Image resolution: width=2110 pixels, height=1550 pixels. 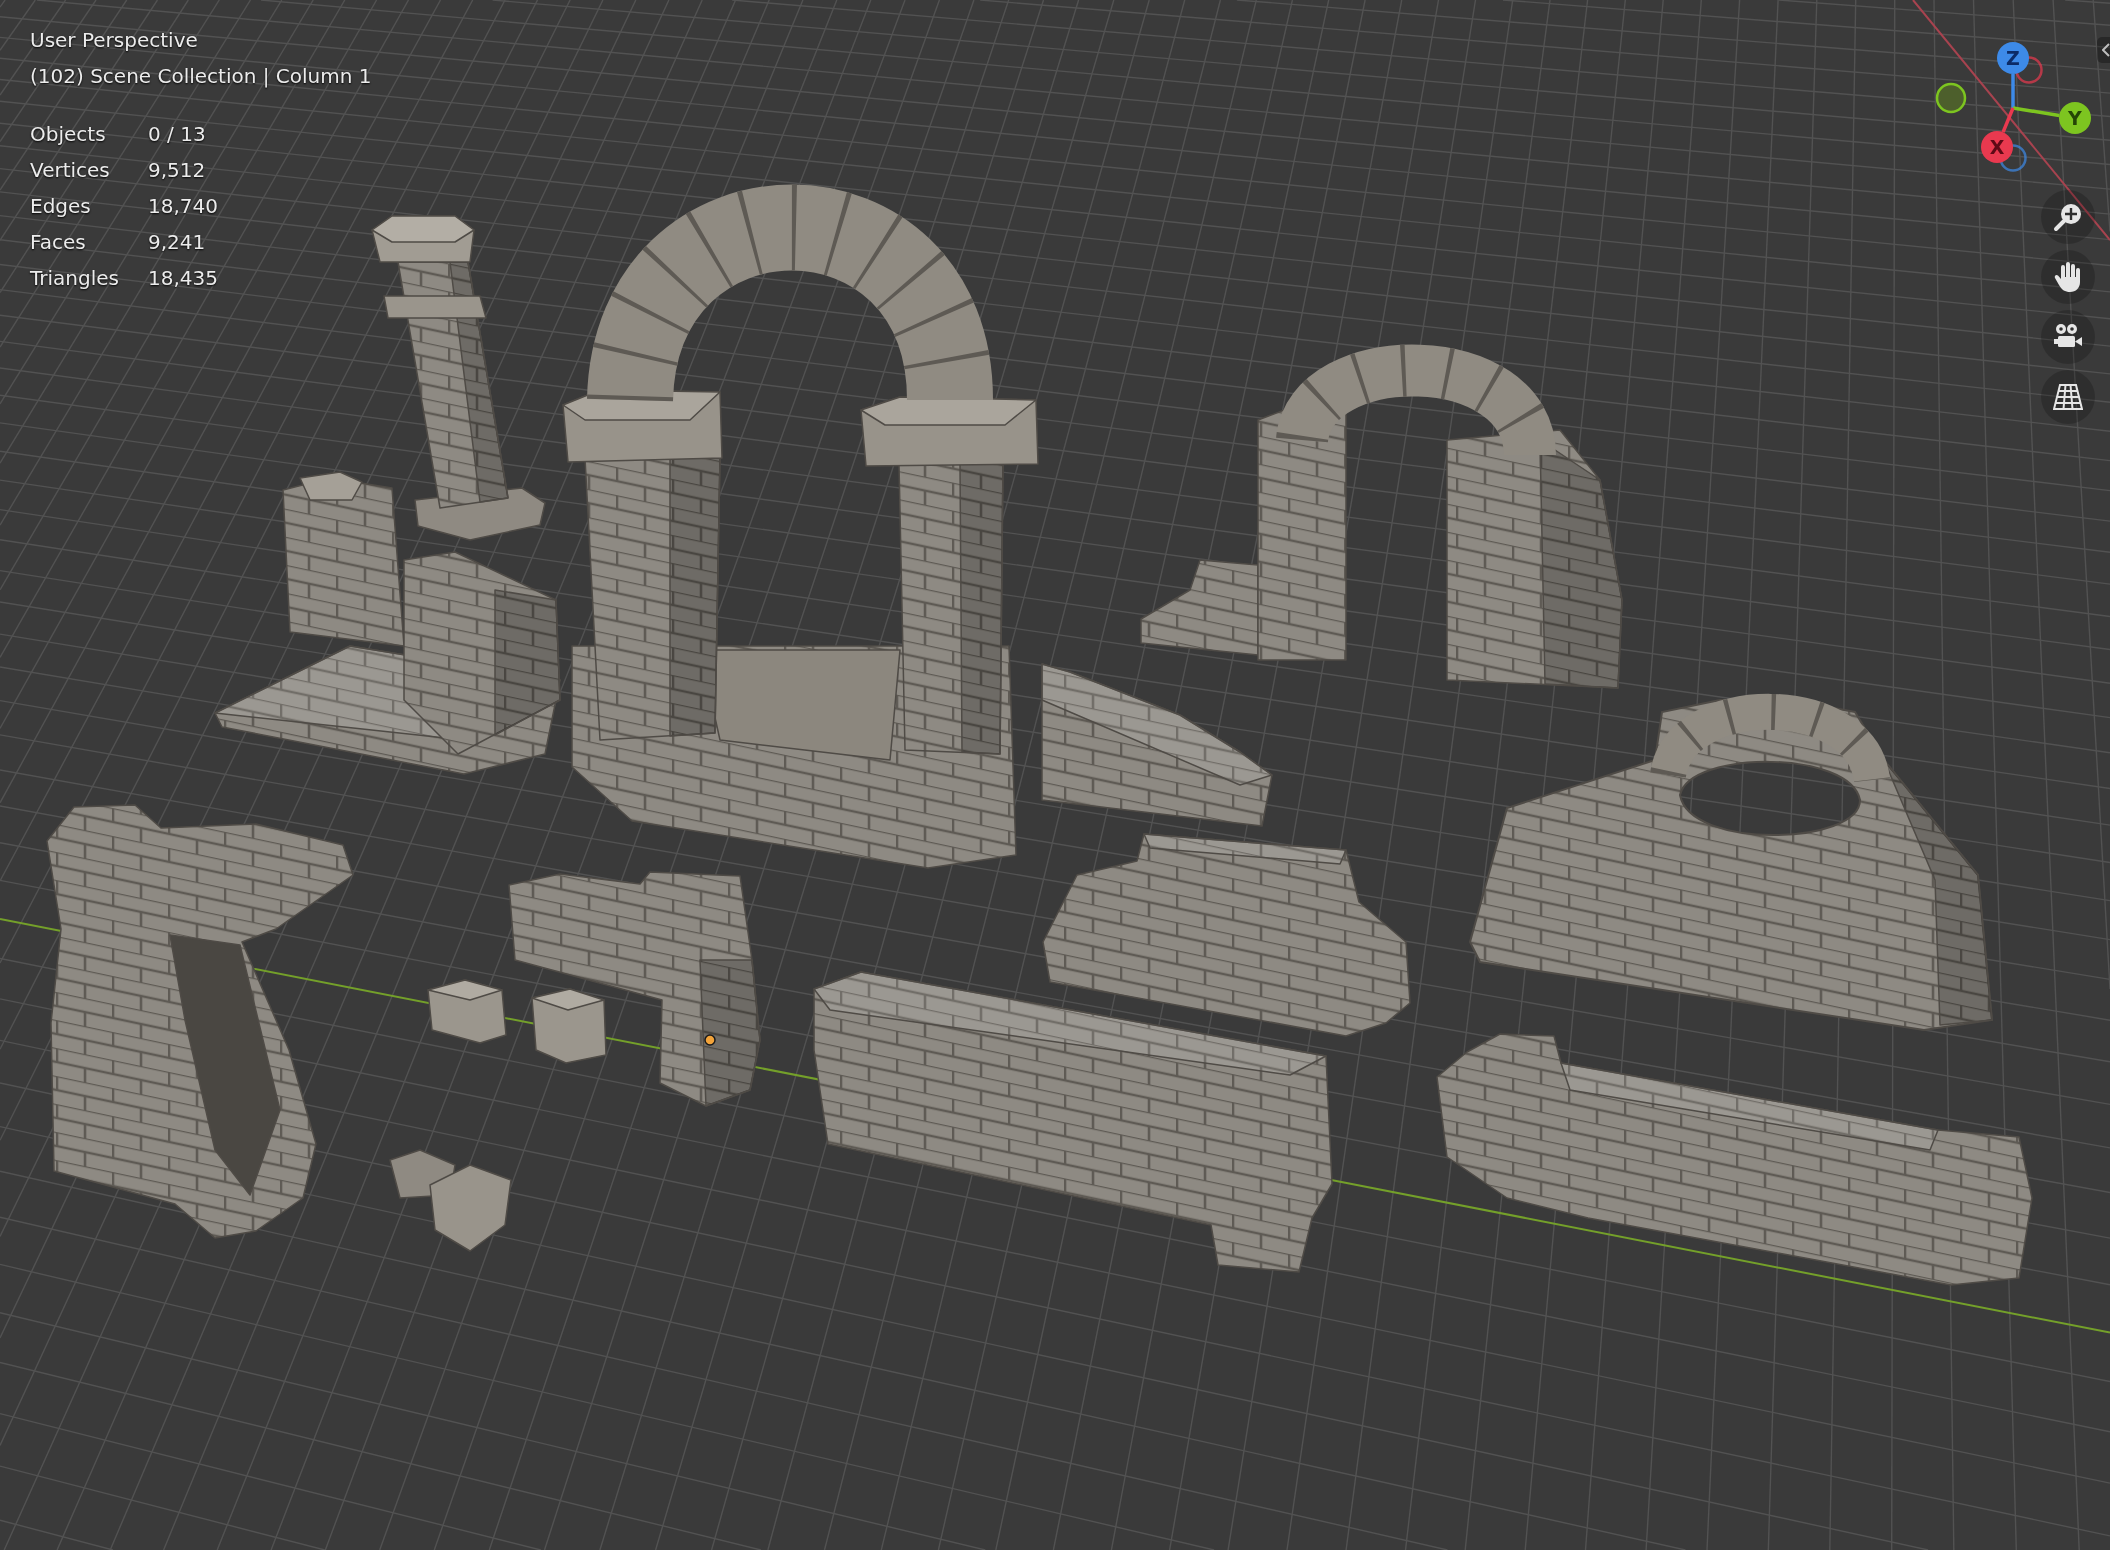 What do you see at coordinates (1951, 98) in the screenshot?
I see `axis-ring-icon` at bounding box center [1951, 98].